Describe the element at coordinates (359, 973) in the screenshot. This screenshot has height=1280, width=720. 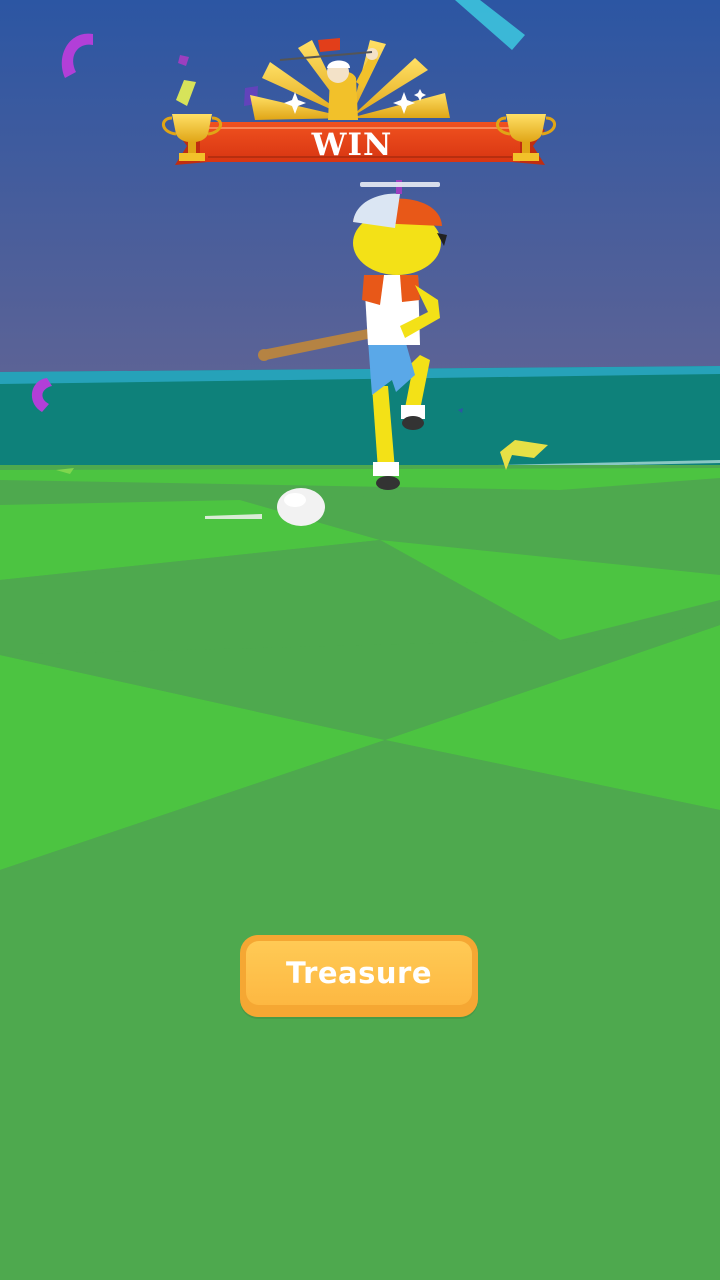
I see `treasure-button-label: Treasure` at that location.